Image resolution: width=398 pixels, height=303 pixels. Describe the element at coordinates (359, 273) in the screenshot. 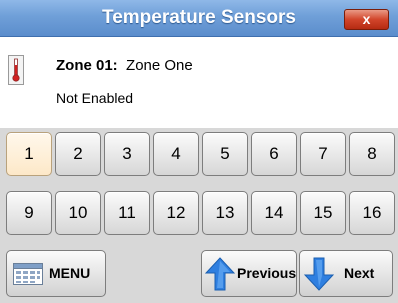

I see `next-label: Next` at that location.